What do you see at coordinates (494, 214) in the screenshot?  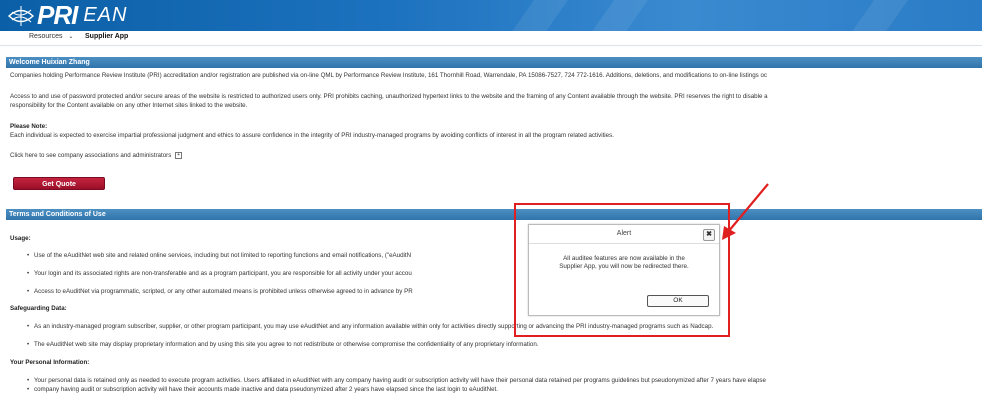 I see `terms-heading: Terms and Conditions of Use` at bounding box center [494, 214].